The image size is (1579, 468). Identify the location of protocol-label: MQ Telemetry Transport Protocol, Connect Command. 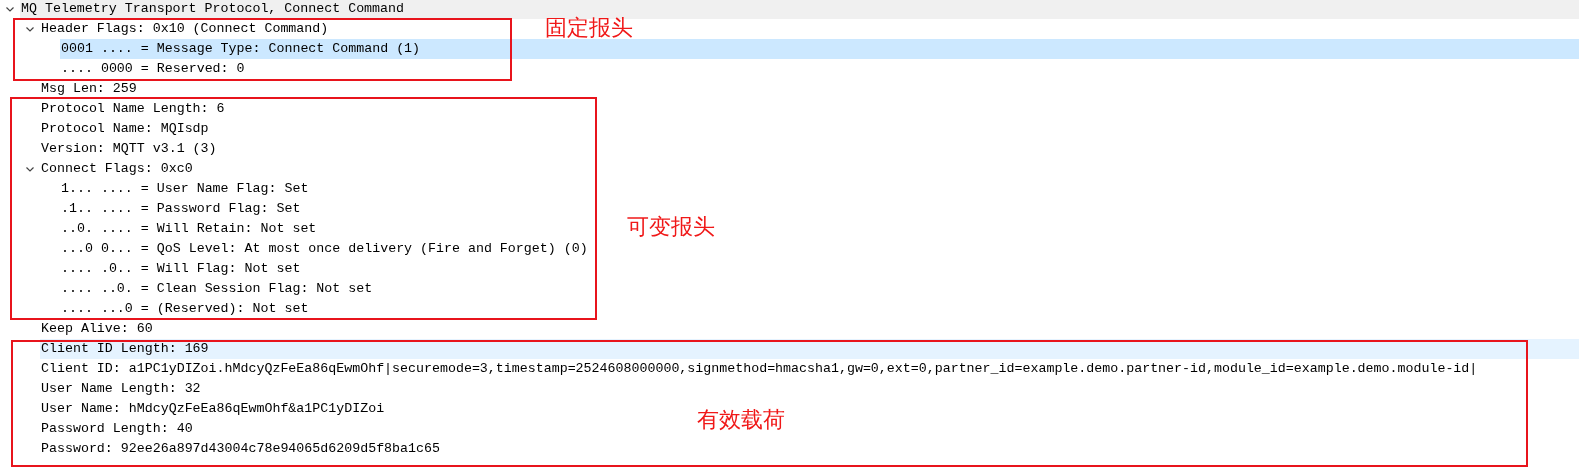
(212, 9).